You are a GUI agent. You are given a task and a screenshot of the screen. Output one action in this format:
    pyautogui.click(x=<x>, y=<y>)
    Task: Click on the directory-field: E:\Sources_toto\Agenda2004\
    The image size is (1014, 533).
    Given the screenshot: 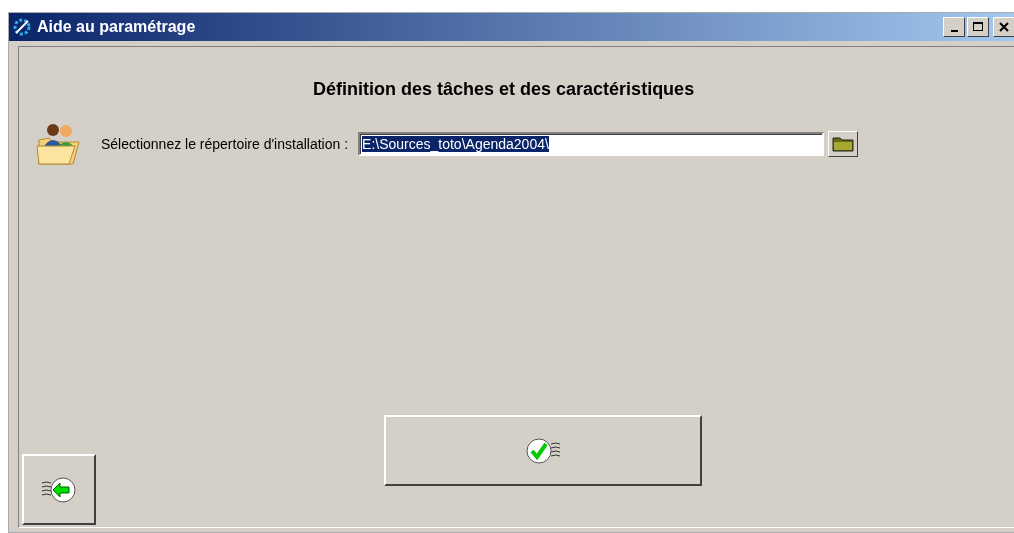 What is the action you would take?
    pyautogui.click(x=591, y=144)
    